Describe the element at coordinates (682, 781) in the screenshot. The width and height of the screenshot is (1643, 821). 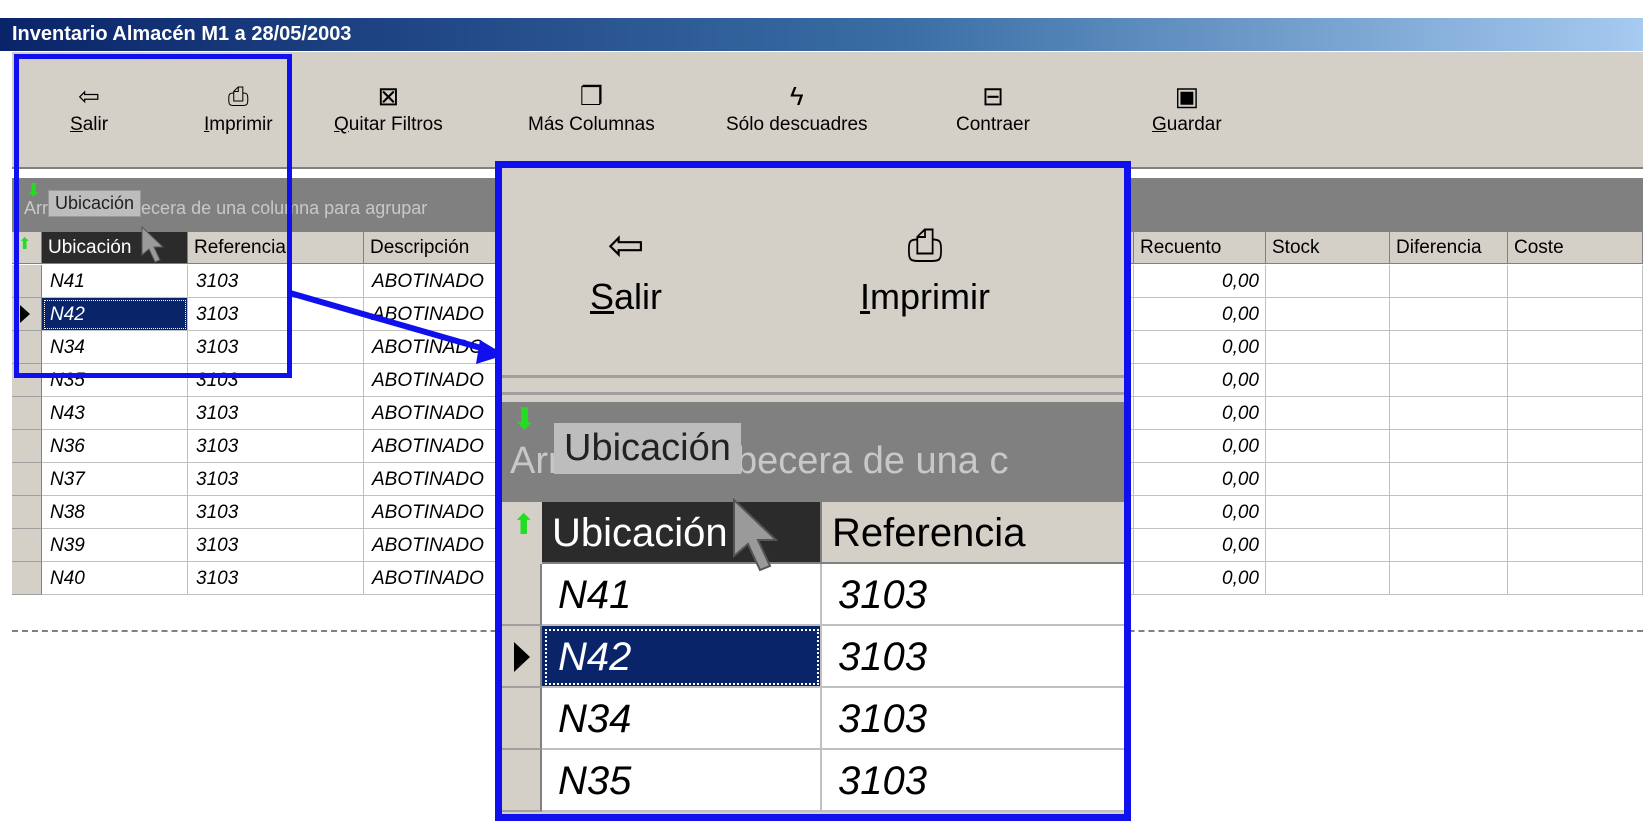
I see `zoom-cell-ubicacion: N35` at that location.